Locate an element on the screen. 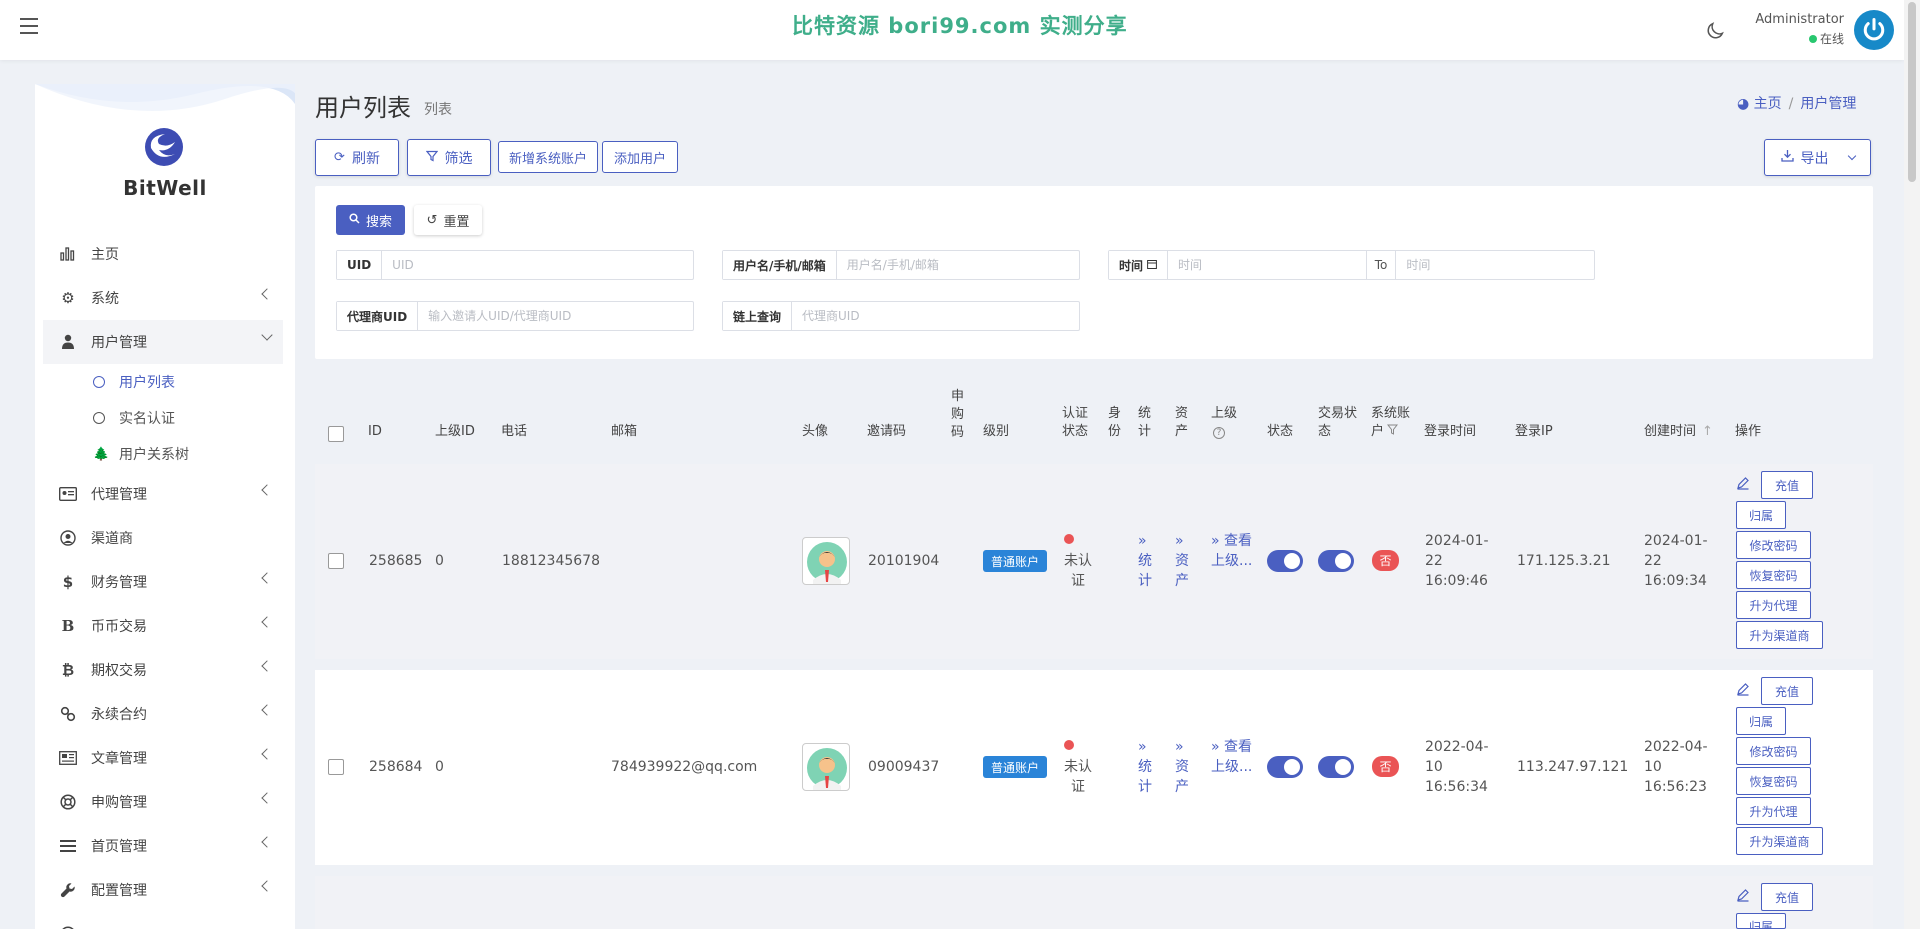 The image size is (1920, 929). reset-button: ↺ 重置 is located at coordinates (448, 220).